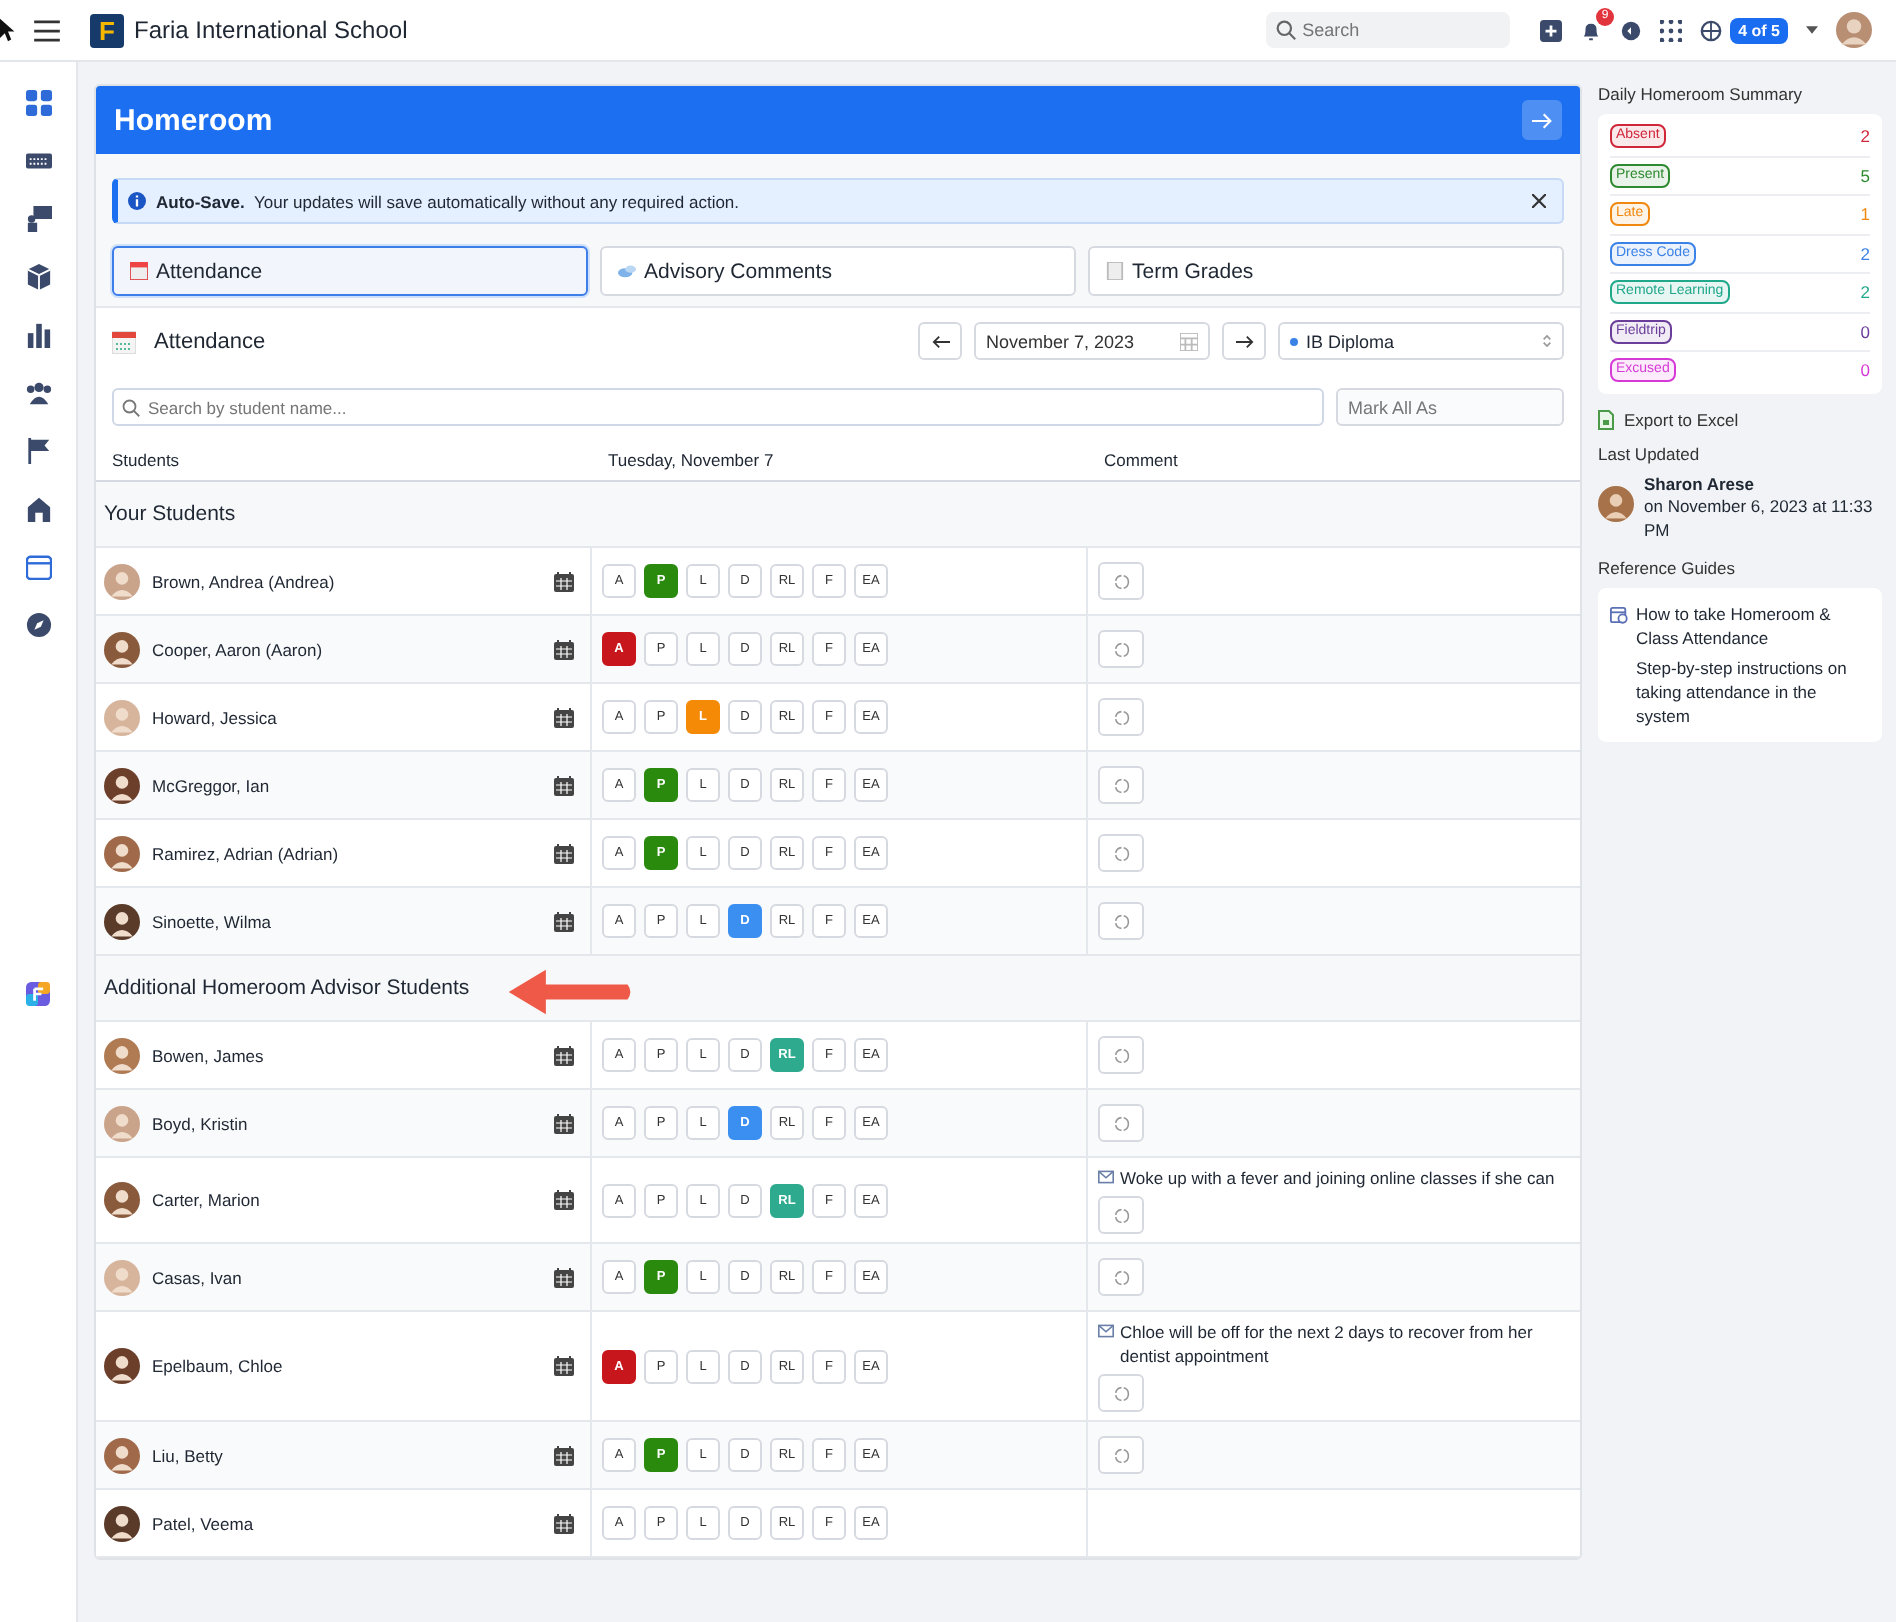 The height and width of the screenshot is (1622, 1896). Describe the element at coordinates (237, 649) in the screenshot. I see `student-name: Cooper, Aaron (Aaron)` at that location.